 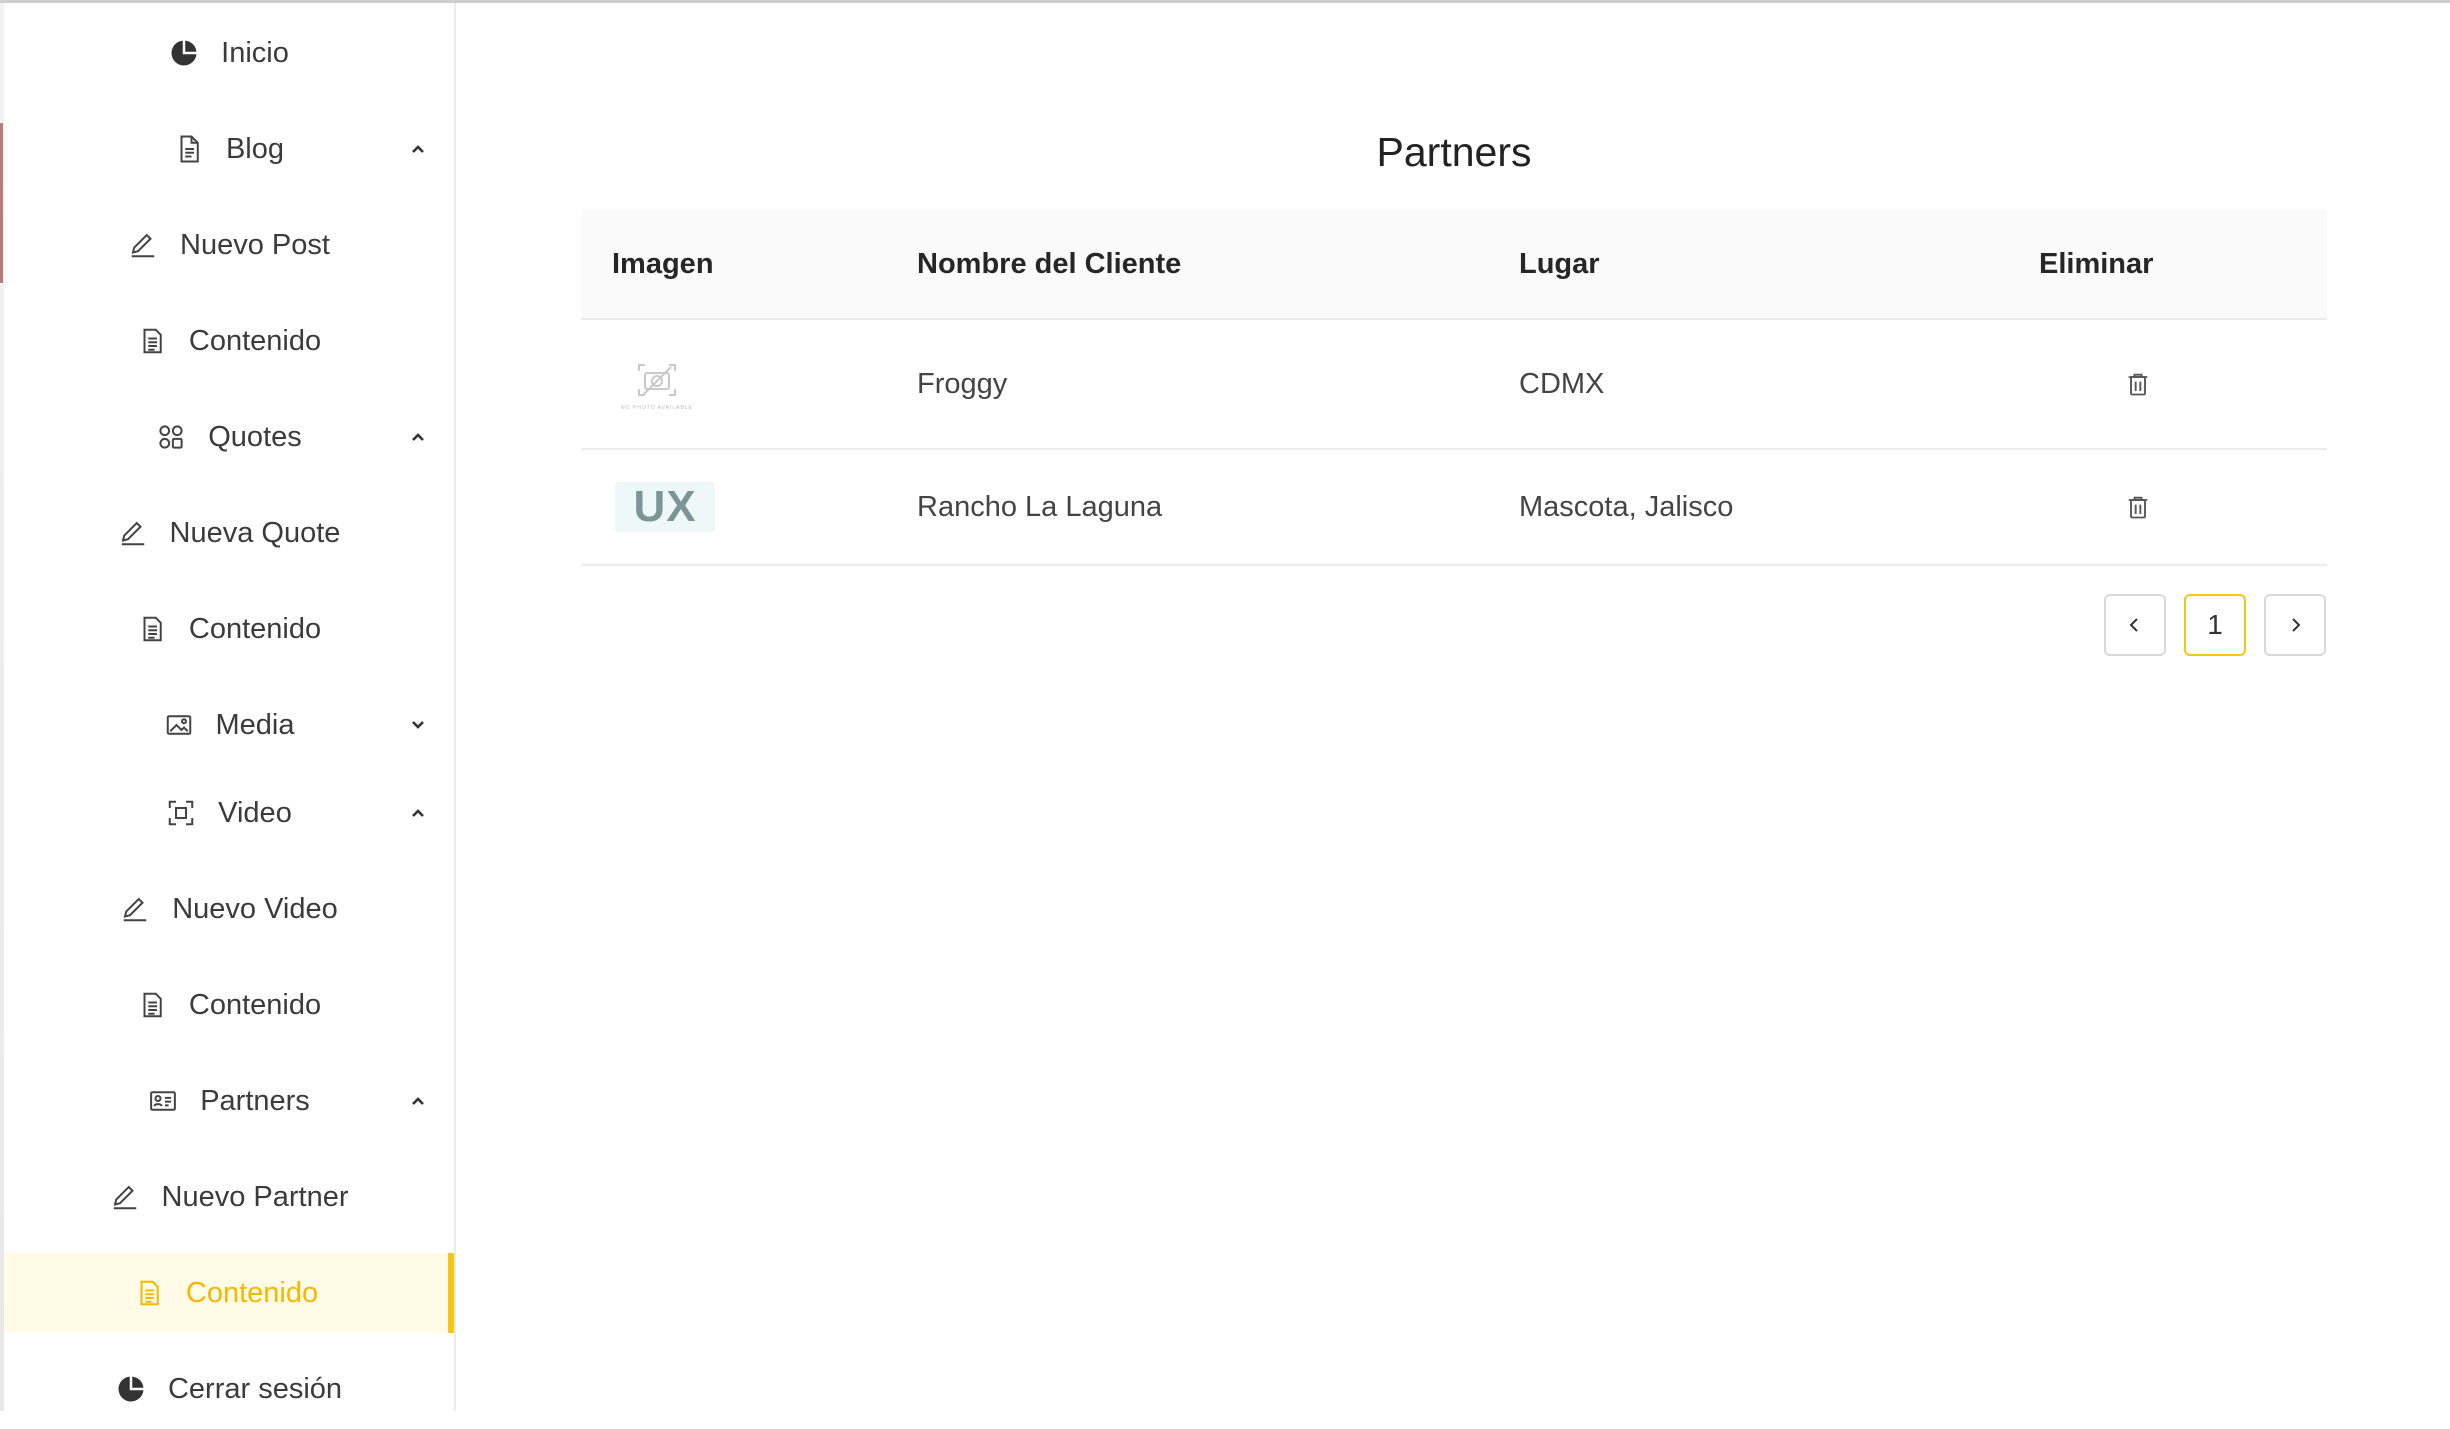 What do you see at coordinates (255, 52) in the screenshot?
I see `sidebar-item-label: Inicio` at bounding box center [255, 52].